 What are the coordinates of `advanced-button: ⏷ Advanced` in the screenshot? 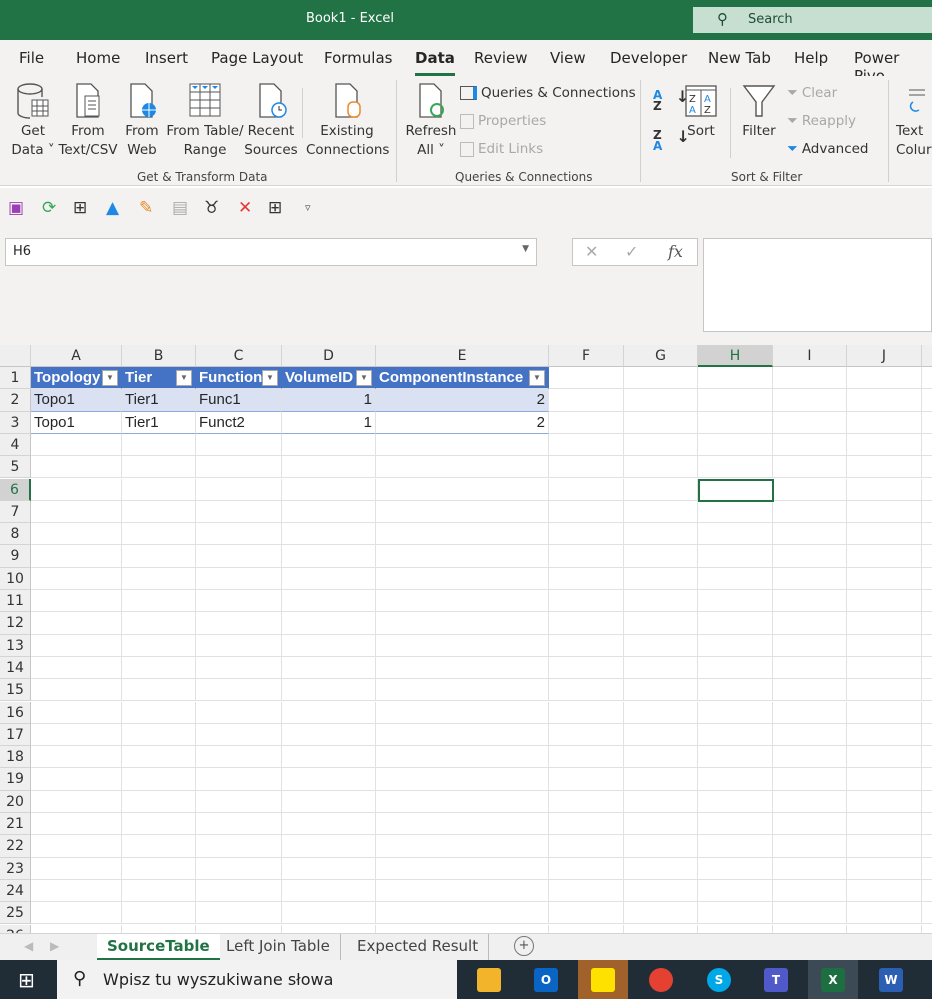 It's located at (828, 149).